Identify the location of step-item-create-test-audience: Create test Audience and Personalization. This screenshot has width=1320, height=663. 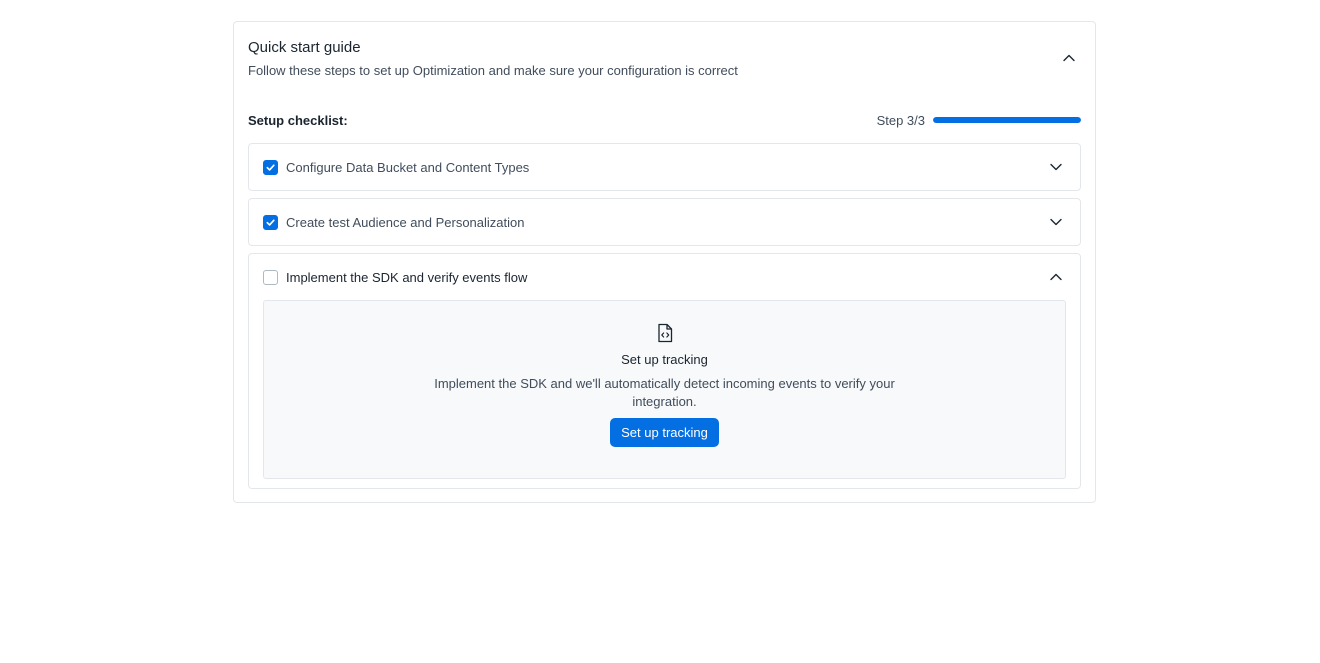
(664, 222).